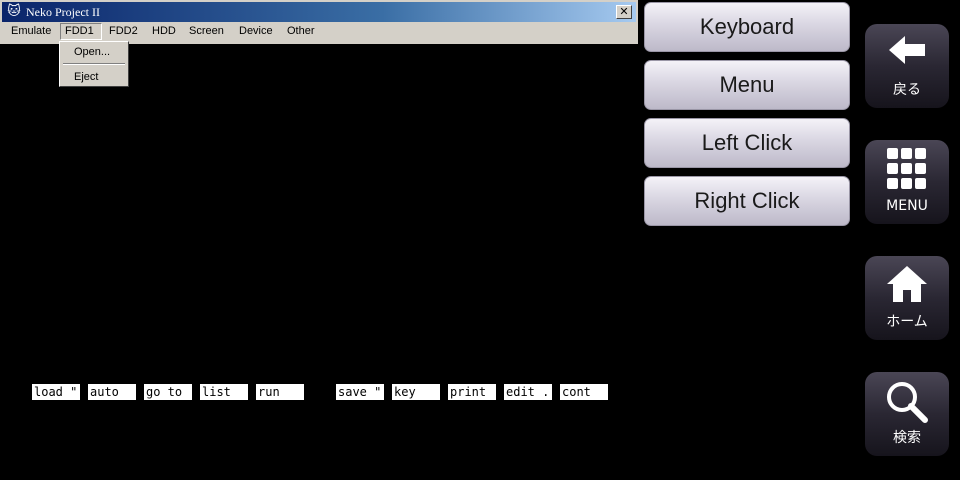 The height and width of the screenshot is (480, 960). What do you see at coordinates (907, 438) in the screenshot?
I see `search-label: 検索` at bounding box center [907, 438].